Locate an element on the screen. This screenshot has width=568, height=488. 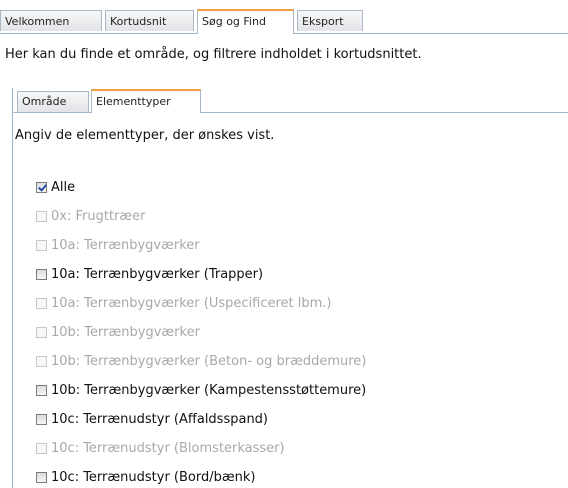
main-tab-strip: Velkommen Kortudsnit Søg og Find Eksport is located at coordinates (284, 21).